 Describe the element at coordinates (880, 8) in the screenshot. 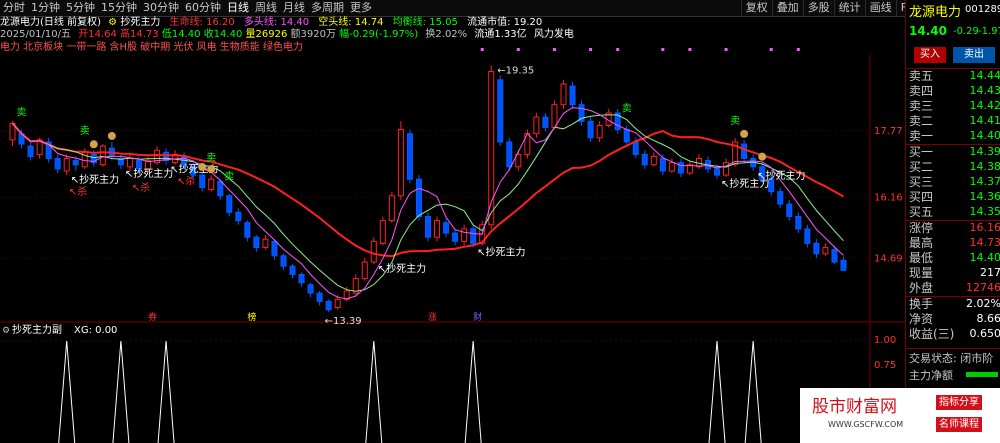

I see `toolbar-button-4: 画线` at that location.